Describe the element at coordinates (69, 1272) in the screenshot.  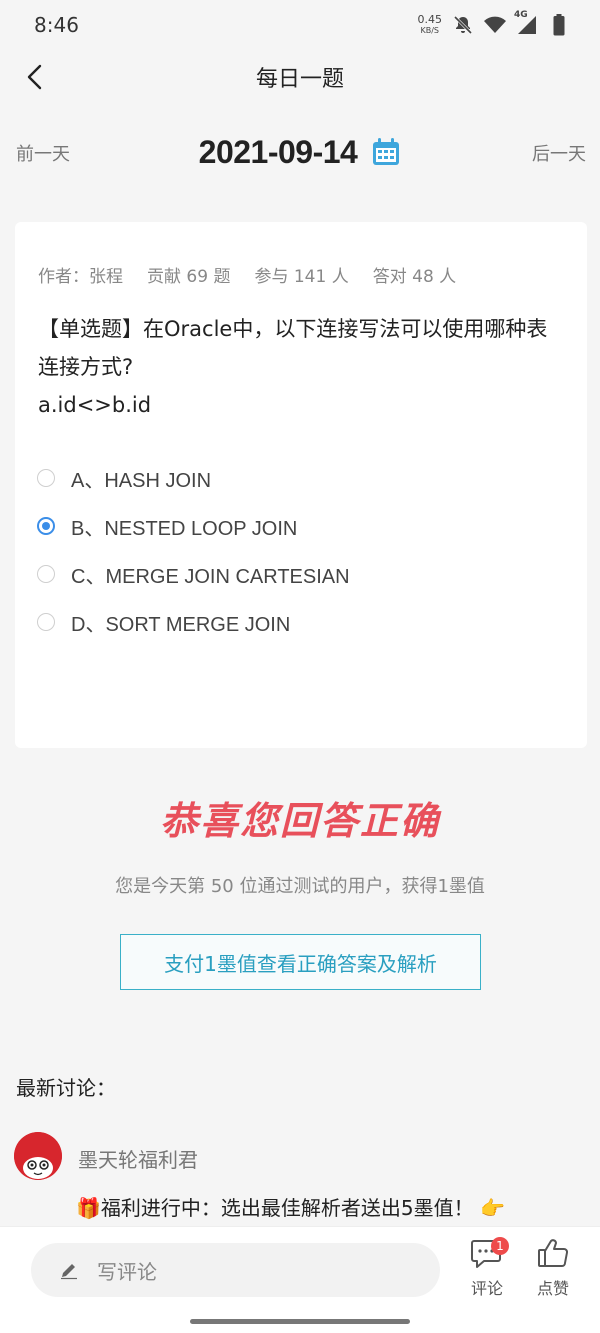
I see `pencil-icon` at that location.